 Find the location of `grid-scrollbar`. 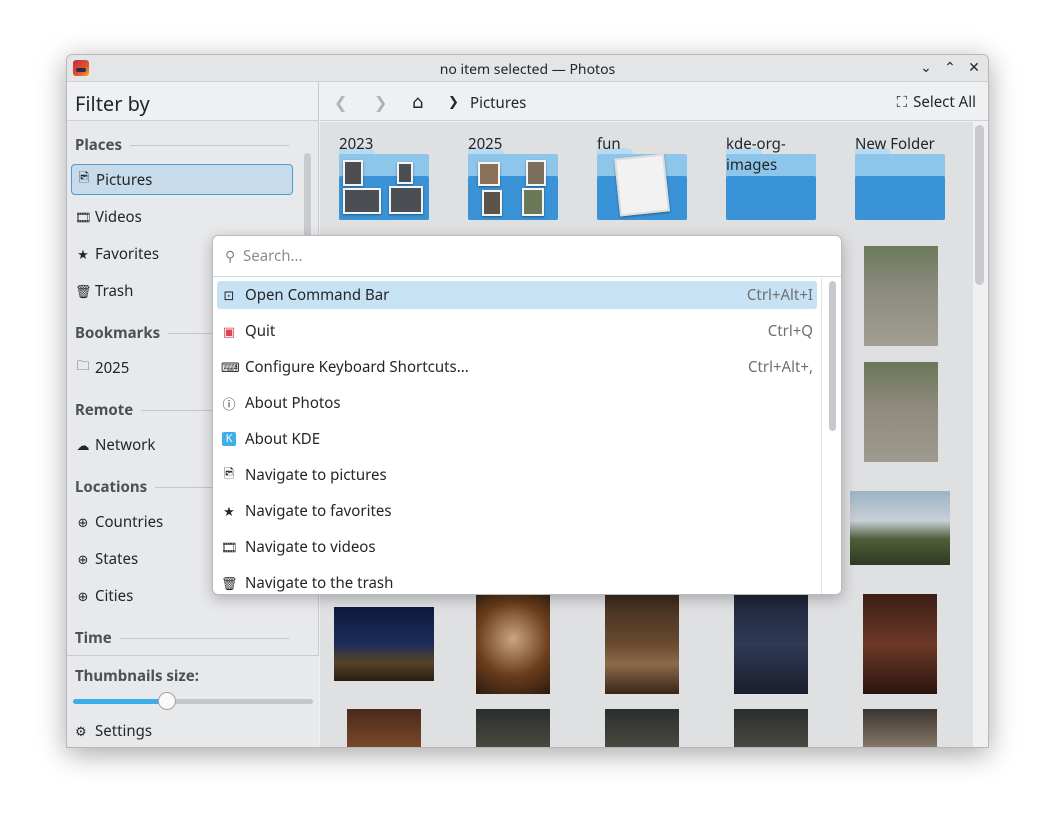

grid-scrollbar is located at coordinates (979, 205).